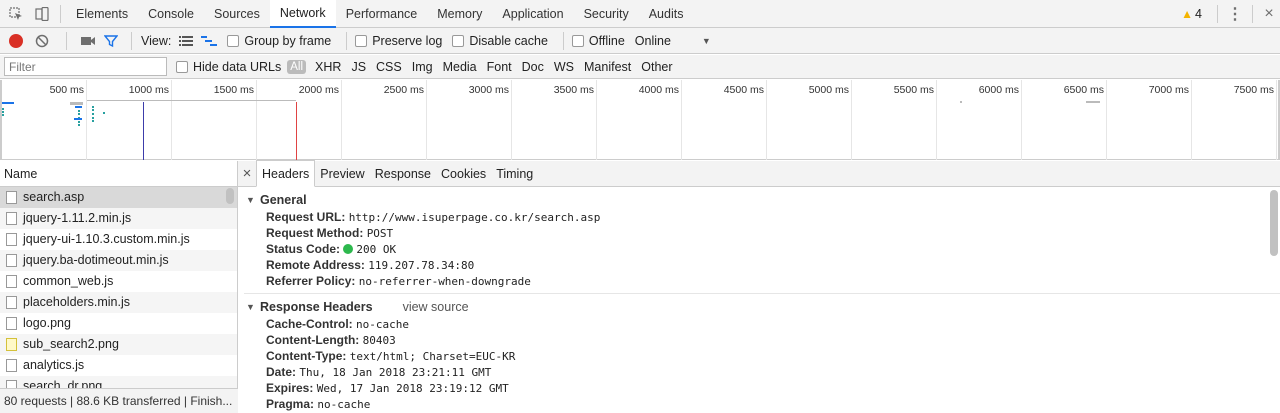  What do you see at coordinates (118, 218) in the screenshot?
I see `request-row: jquery-1.11.2.min.js` at bounding box center [118, 218].